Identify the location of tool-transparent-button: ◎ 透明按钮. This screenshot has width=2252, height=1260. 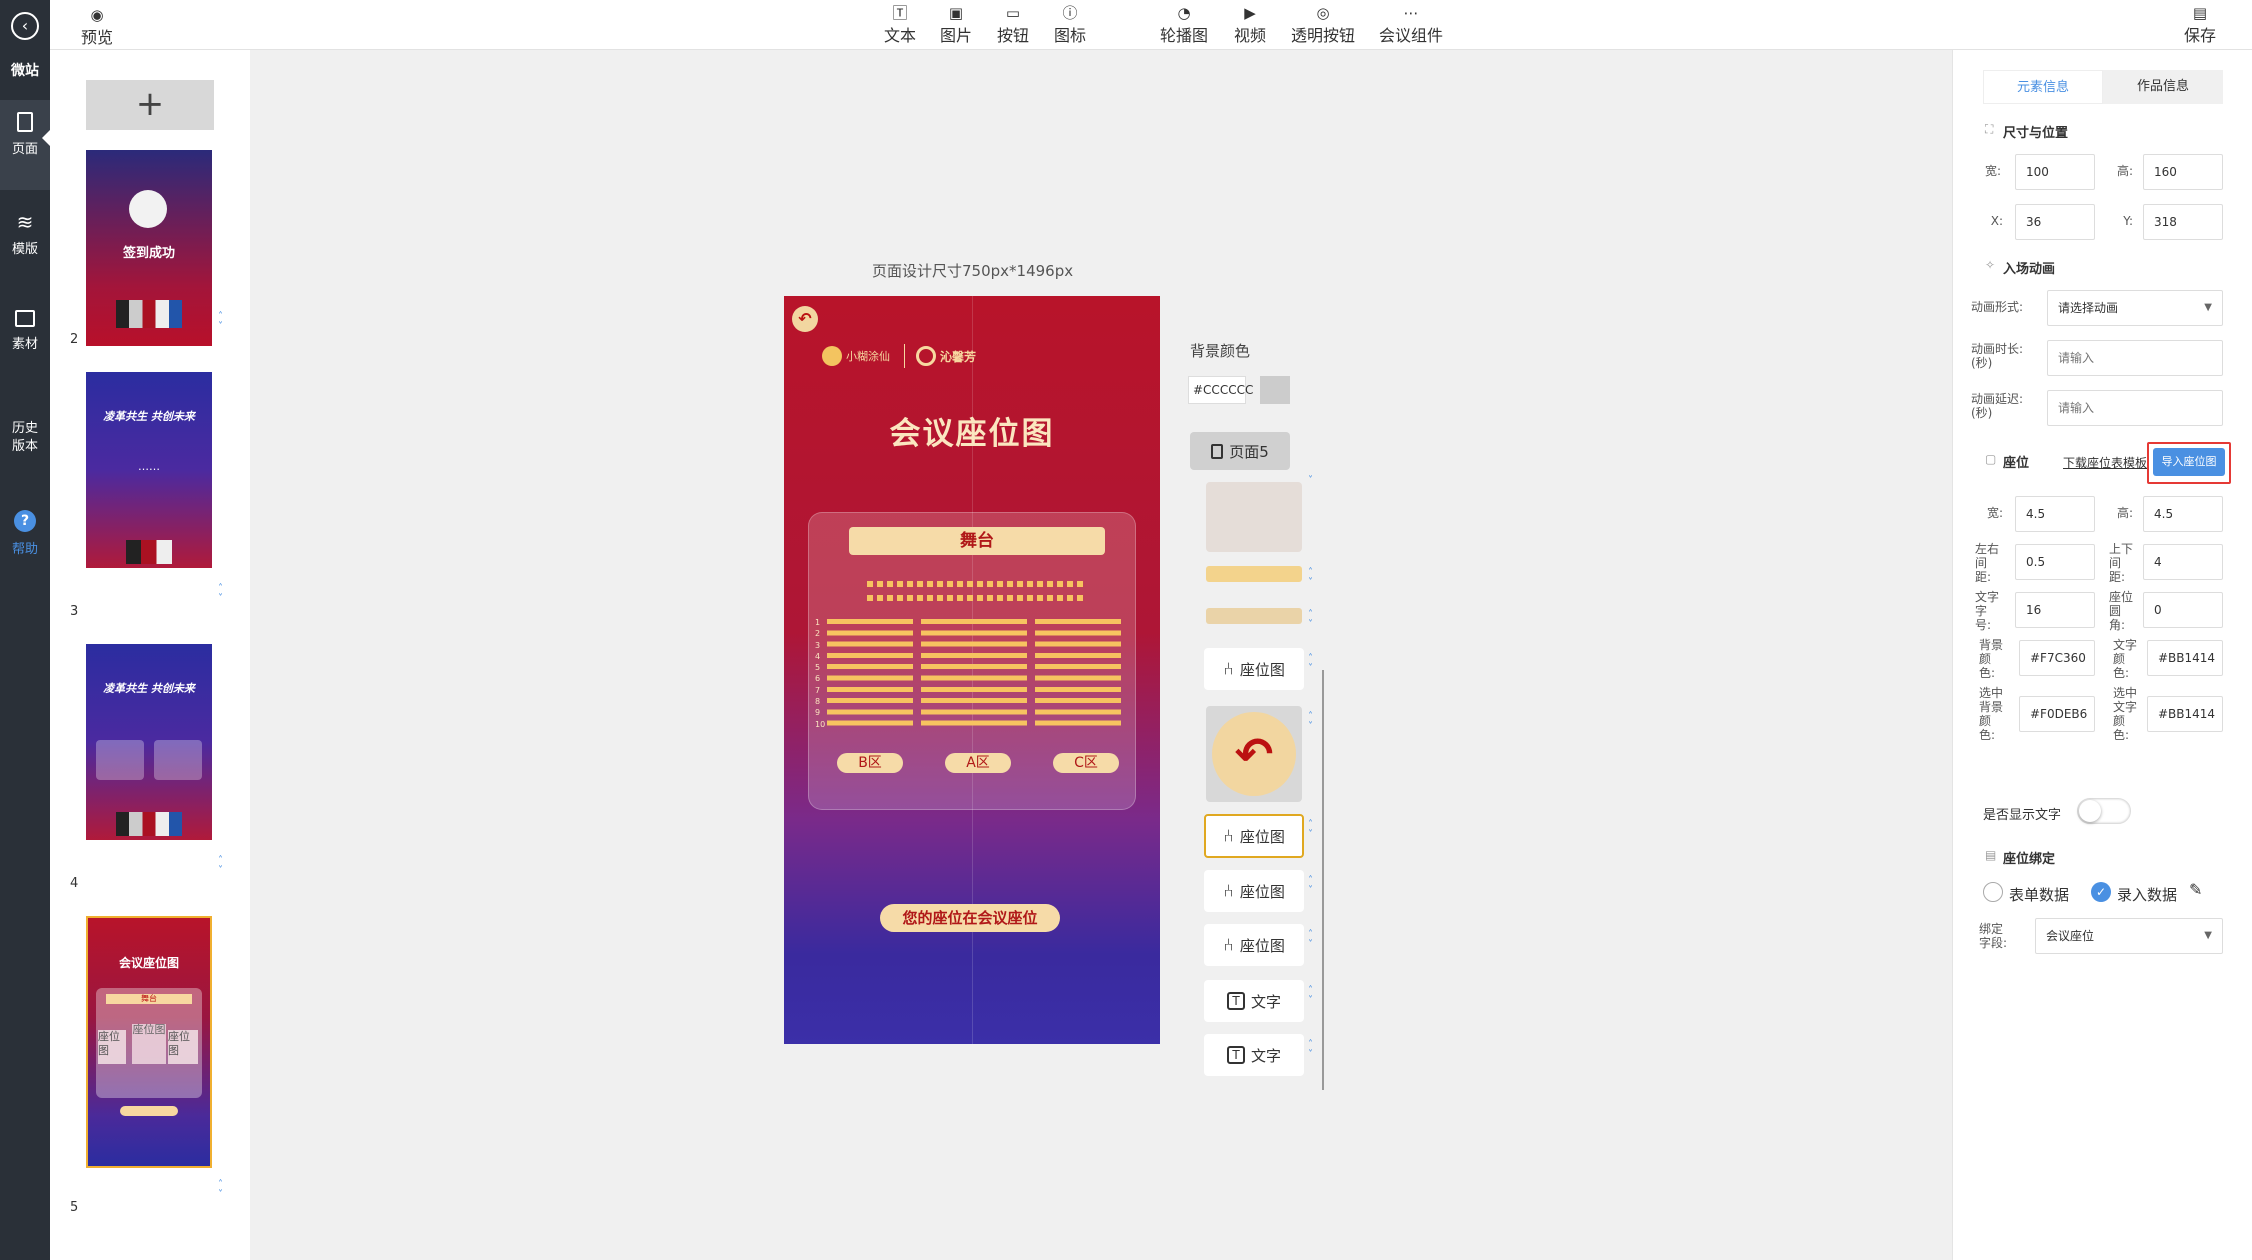
(1323, 25).